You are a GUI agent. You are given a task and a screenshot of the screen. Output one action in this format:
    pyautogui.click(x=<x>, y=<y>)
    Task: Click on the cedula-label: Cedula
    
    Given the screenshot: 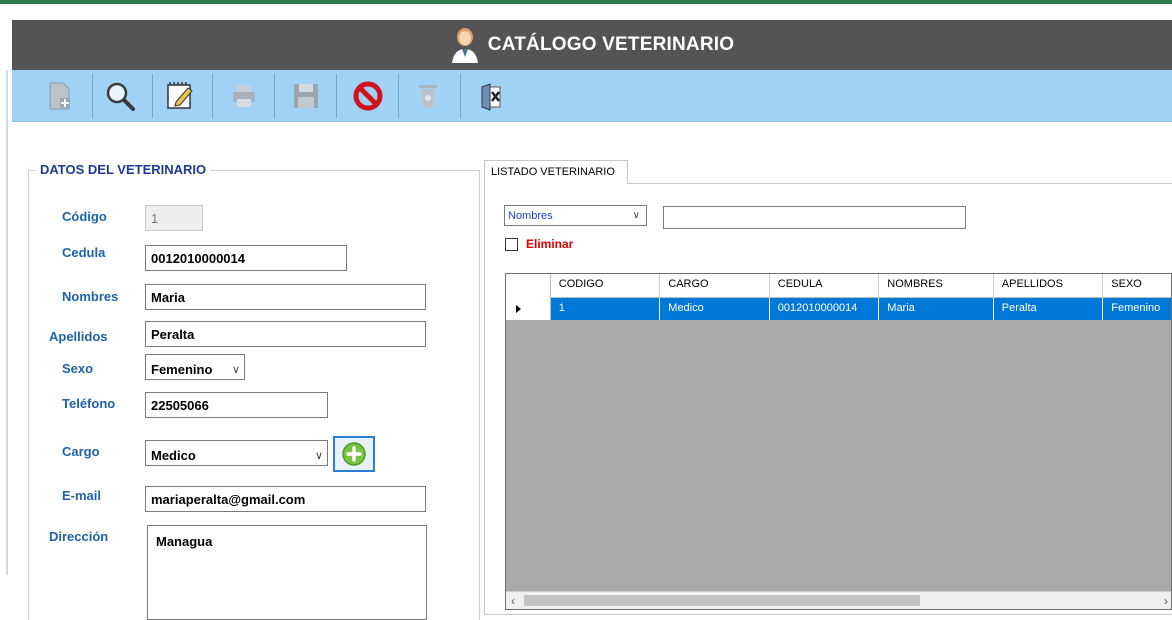 What is the action you would take?
    pyautogui.click(x=84, y=252)
    